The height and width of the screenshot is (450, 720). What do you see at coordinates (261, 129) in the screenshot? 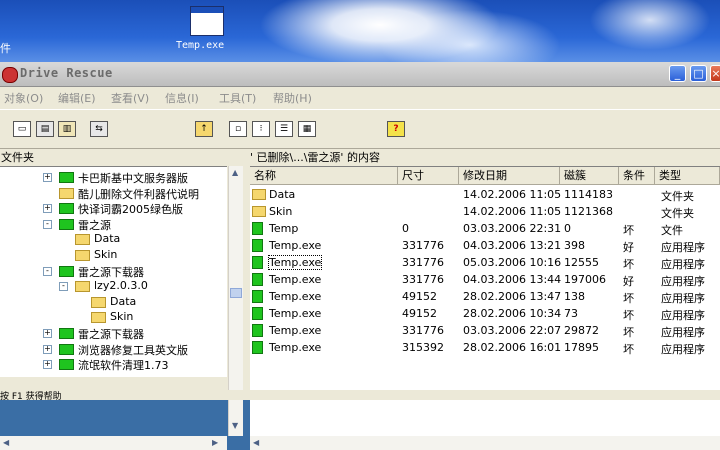
I see `small-icons-icon: ⁝` at bounding box center [261, 129].